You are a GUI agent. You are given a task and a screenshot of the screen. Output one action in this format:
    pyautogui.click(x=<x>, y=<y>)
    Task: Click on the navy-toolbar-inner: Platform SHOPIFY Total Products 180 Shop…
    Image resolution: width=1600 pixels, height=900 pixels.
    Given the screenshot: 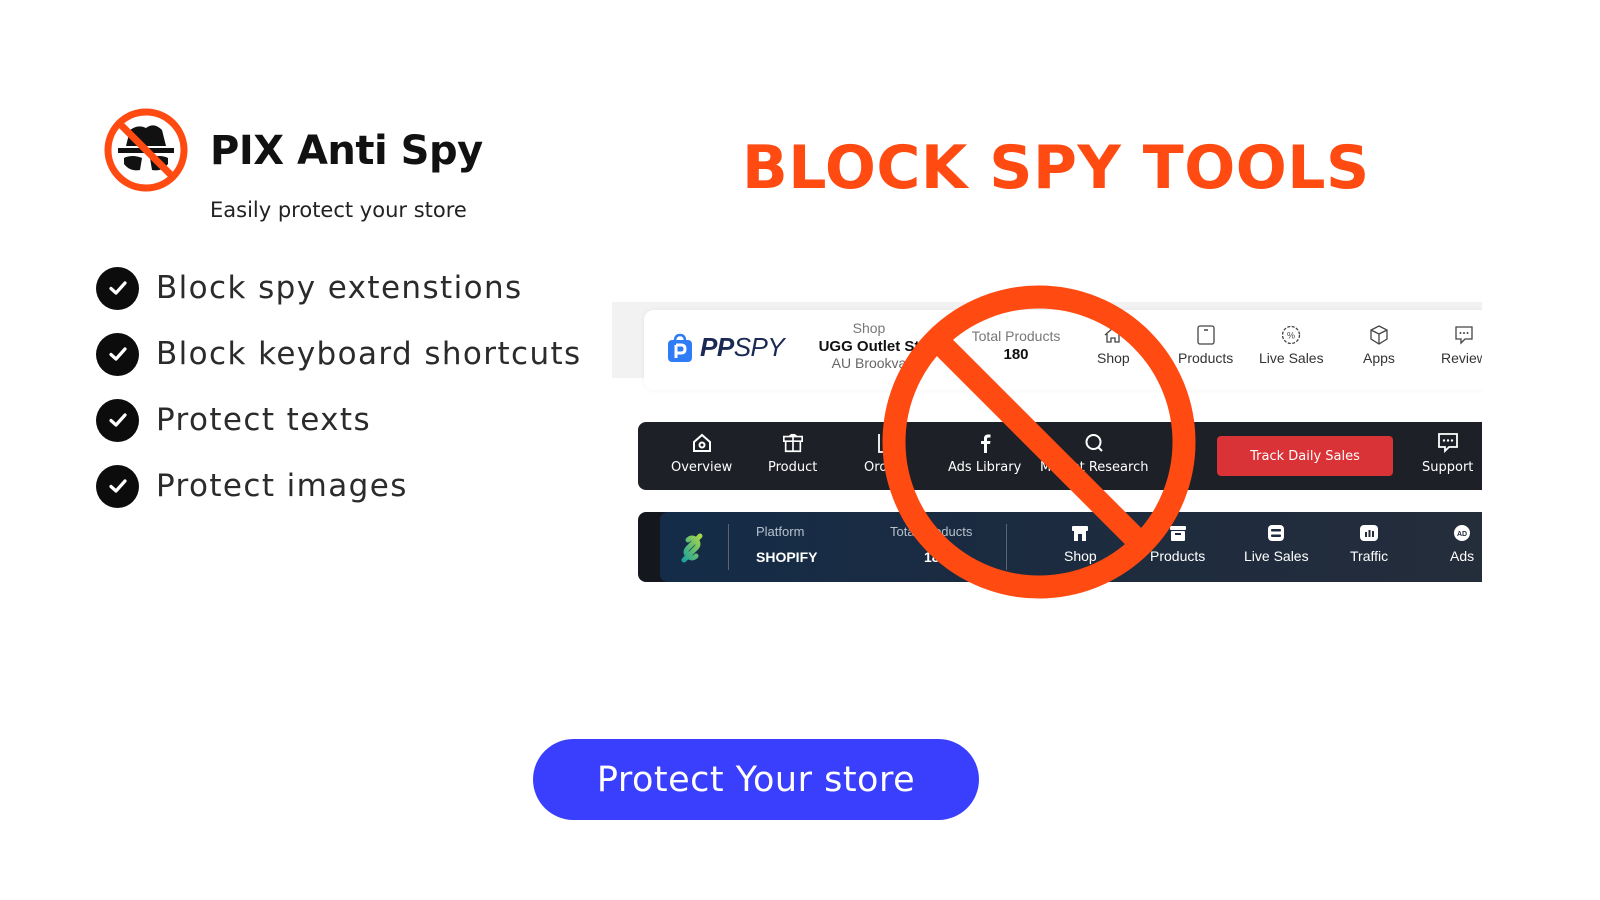 What is the action you would take?
    pyautogui.click(x=1071, y=547)
    